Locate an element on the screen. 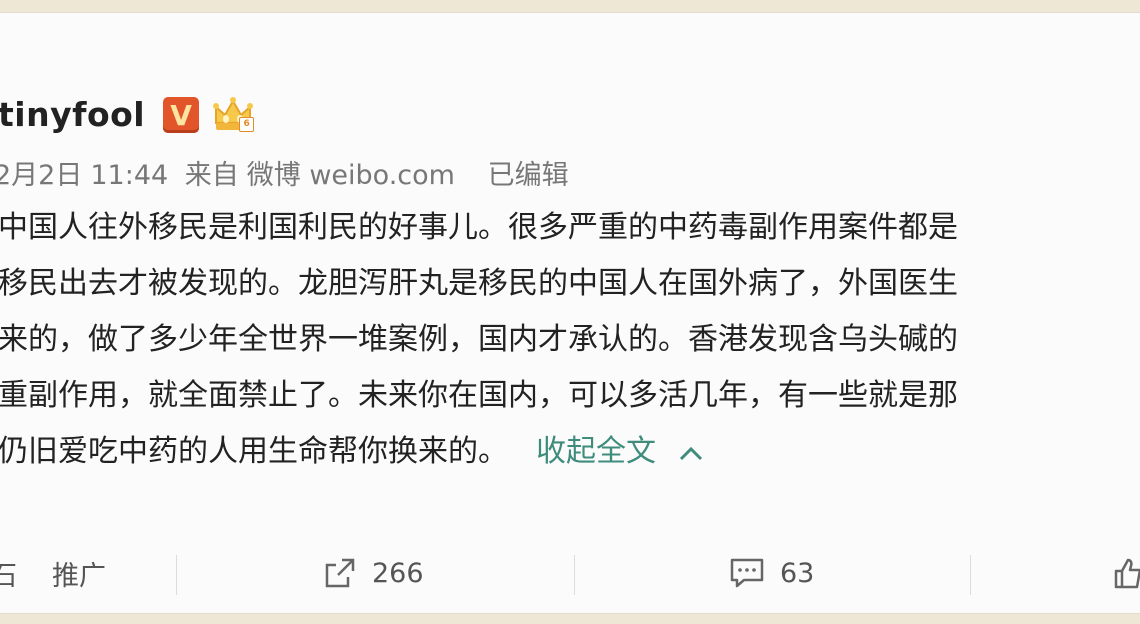  like-button is located at coordinates (1126, 573).